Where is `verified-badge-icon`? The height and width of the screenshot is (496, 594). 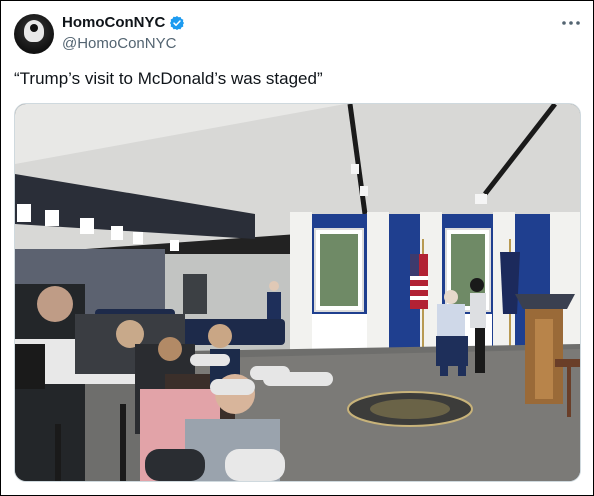
verified-badge-icon is located at coordinates (177, 22).